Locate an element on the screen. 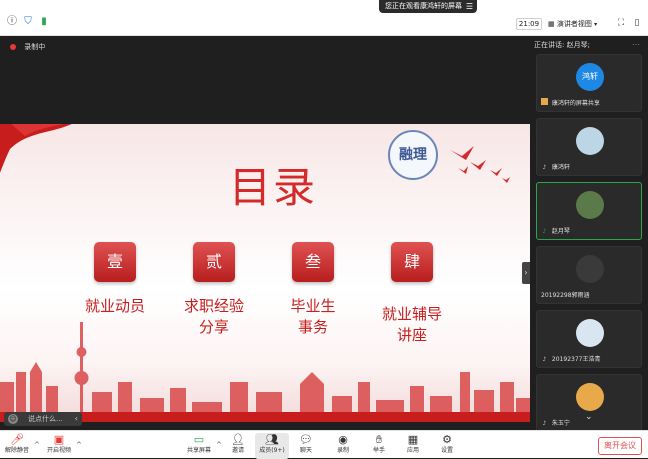 The height and width of the screenshot is (459, 648). fullscreen-icon: ⛶ is located at coordinates (621, 23).